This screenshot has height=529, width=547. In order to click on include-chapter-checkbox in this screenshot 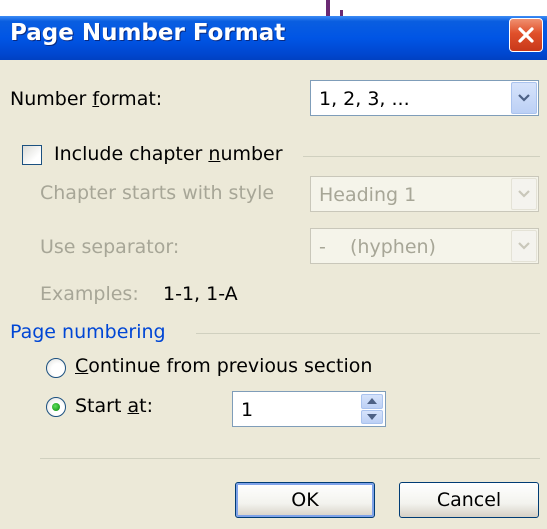, I will do `click(32, 155)`.